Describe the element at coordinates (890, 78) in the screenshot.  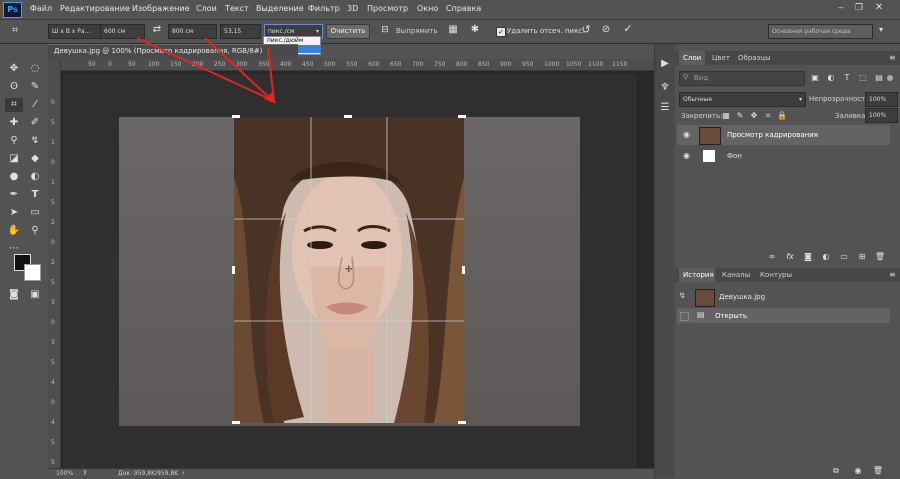
I see `filter-toggle` at that location.